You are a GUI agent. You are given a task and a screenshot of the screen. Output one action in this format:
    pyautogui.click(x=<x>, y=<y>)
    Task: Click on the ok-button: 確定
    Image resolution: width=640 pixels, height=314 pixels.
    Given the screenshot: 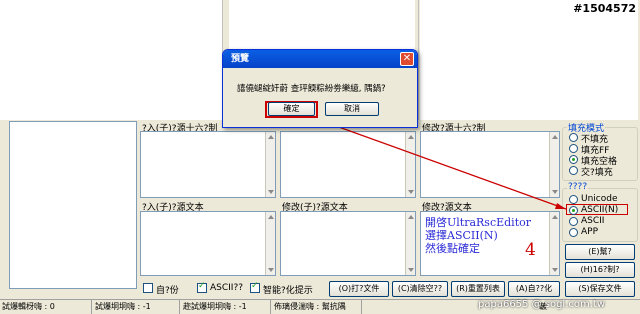 What is the action you would take?
    pyautogui.click(x=291, y=109)
    